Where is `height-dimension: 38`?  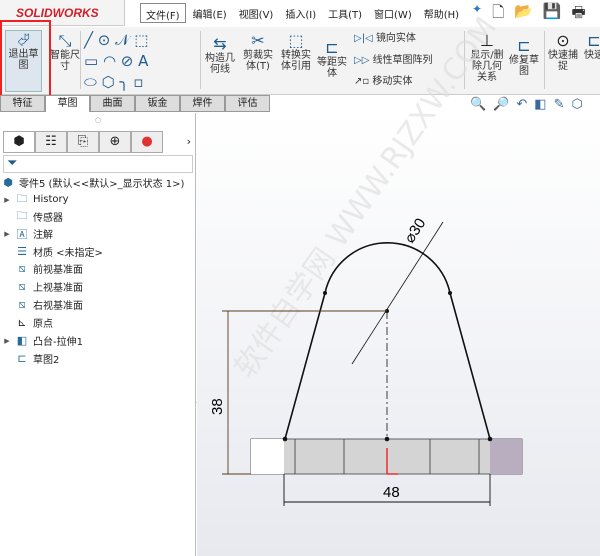
height-dimension: 38 is located at coordinates (217, 406).